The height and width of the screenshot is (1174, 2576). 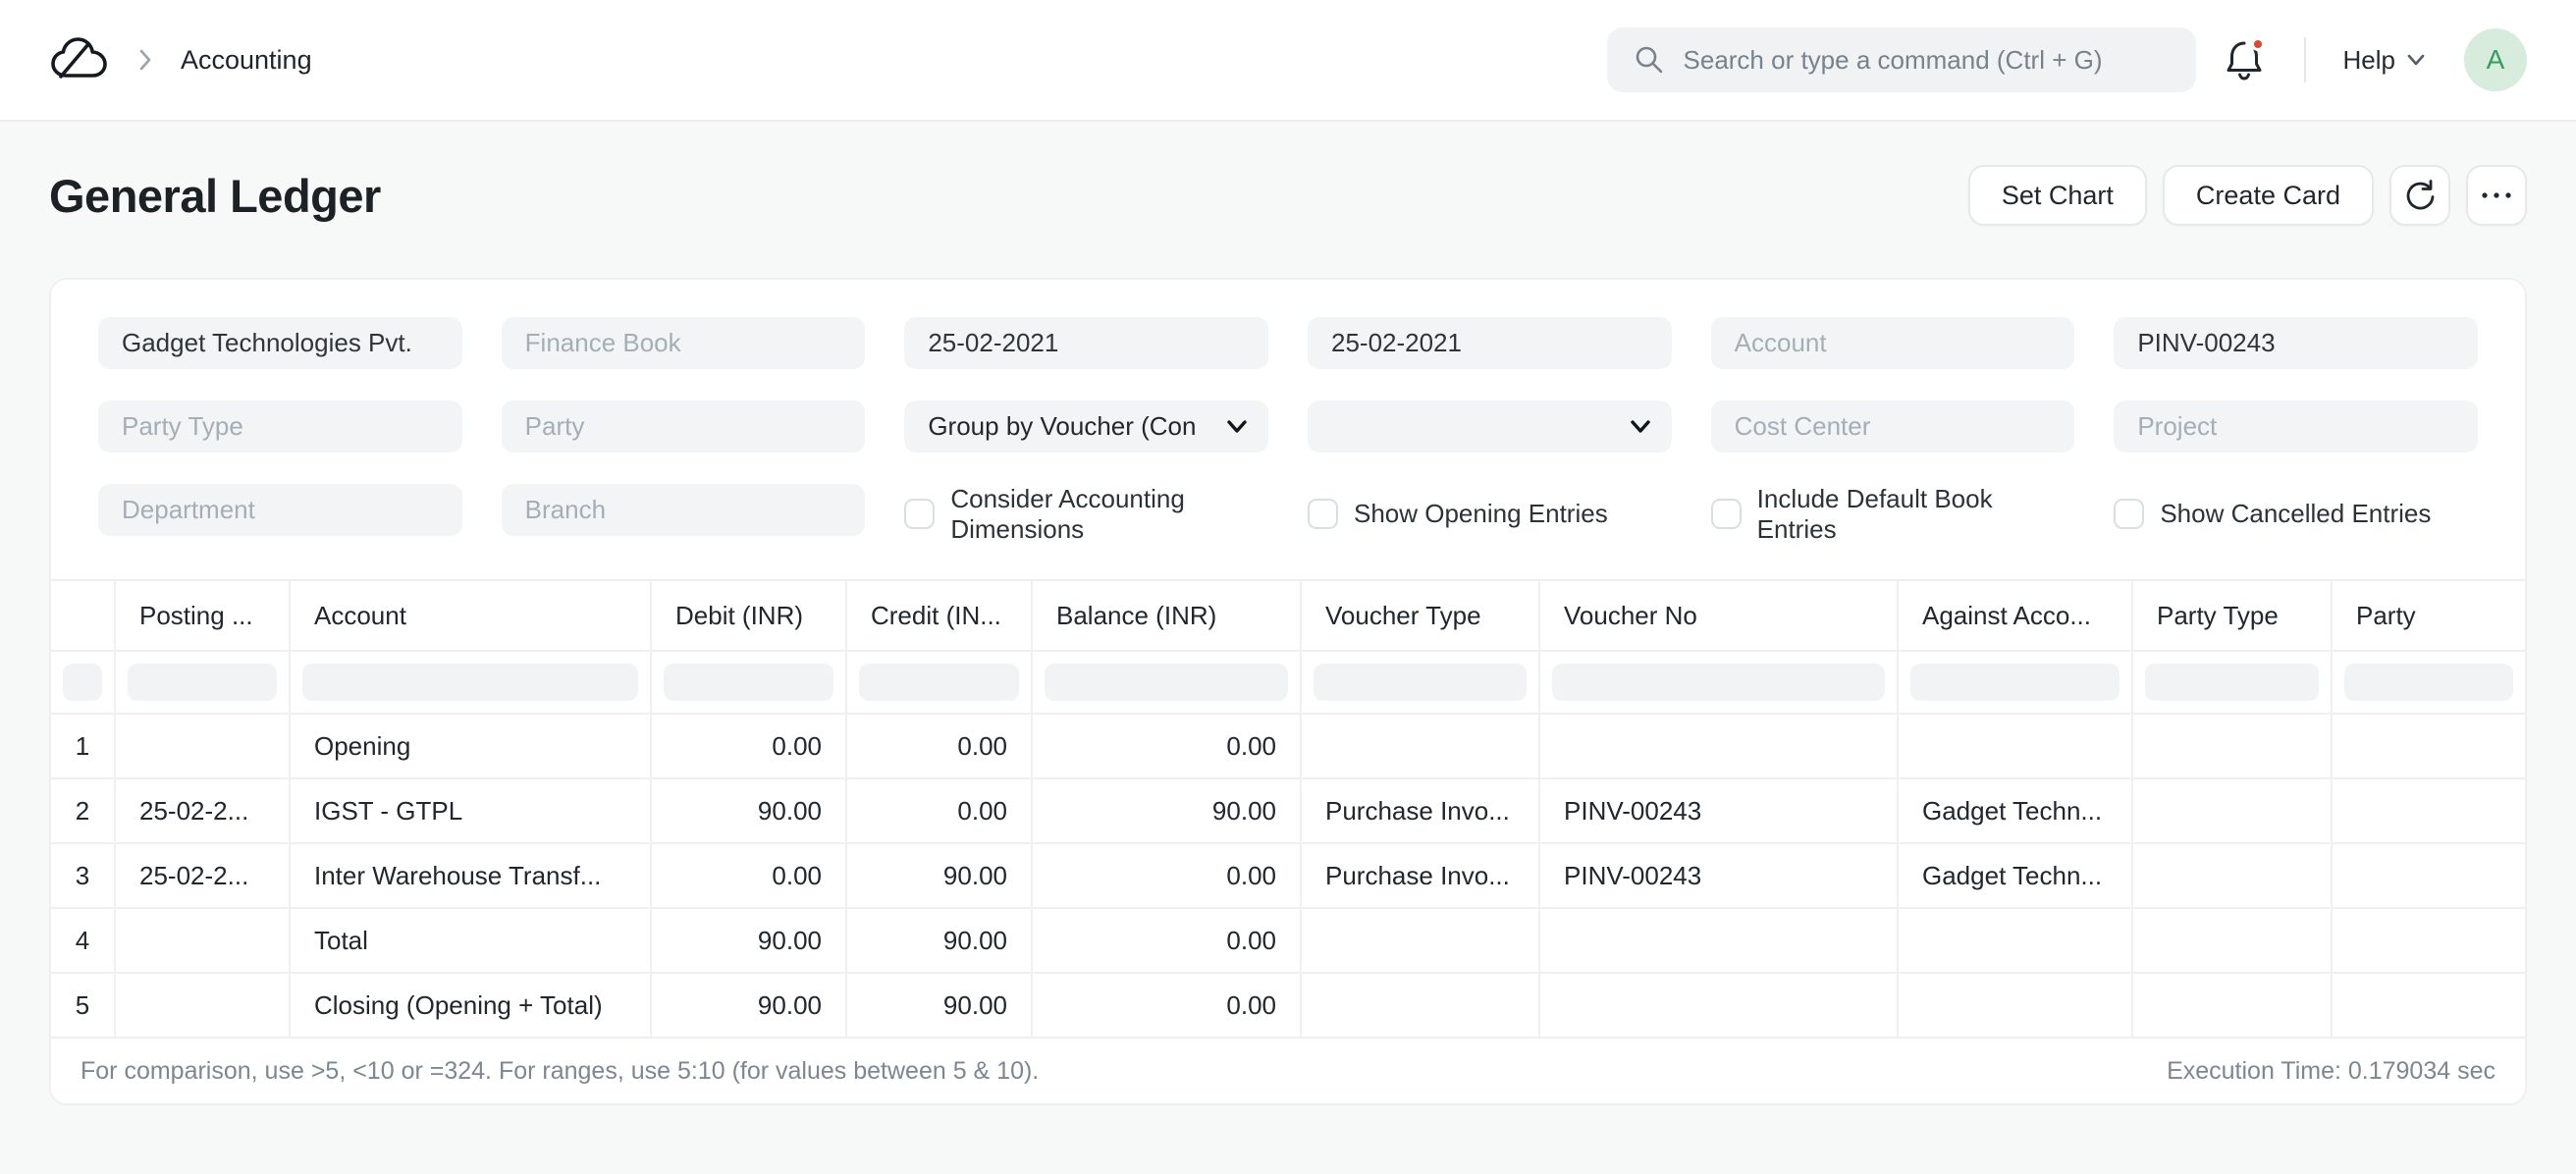 I want to click on chevron-down-icon, so click(x=1640, y=426).